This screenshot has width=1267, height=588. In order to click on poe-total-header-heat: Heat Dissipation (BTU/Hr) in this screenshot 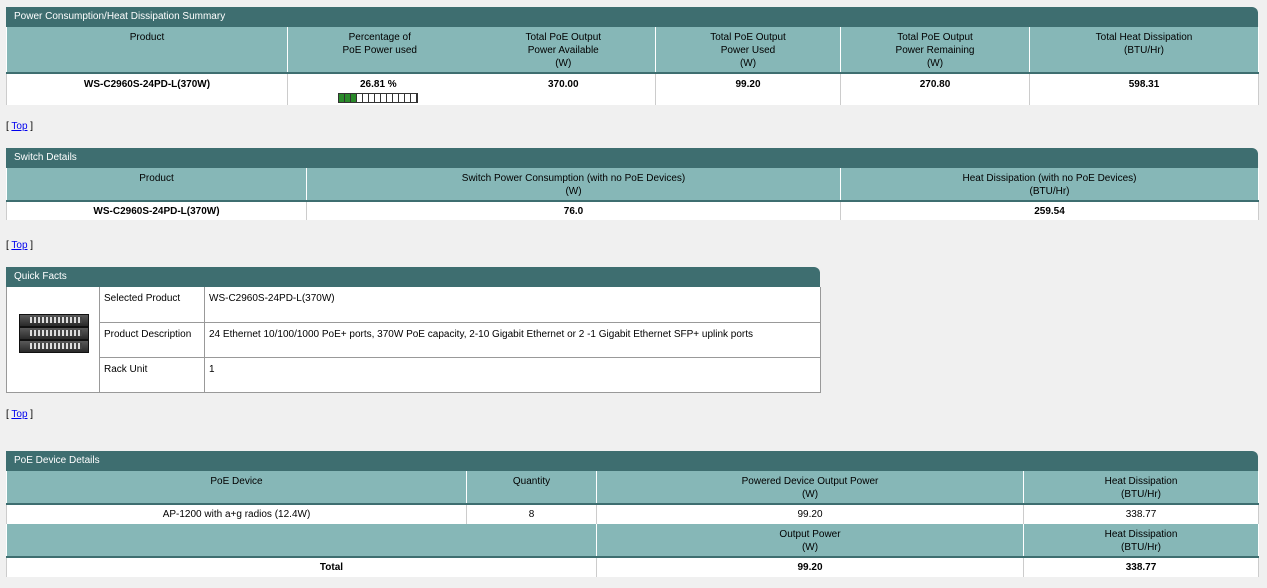, I will do `click(1141, 541)`.